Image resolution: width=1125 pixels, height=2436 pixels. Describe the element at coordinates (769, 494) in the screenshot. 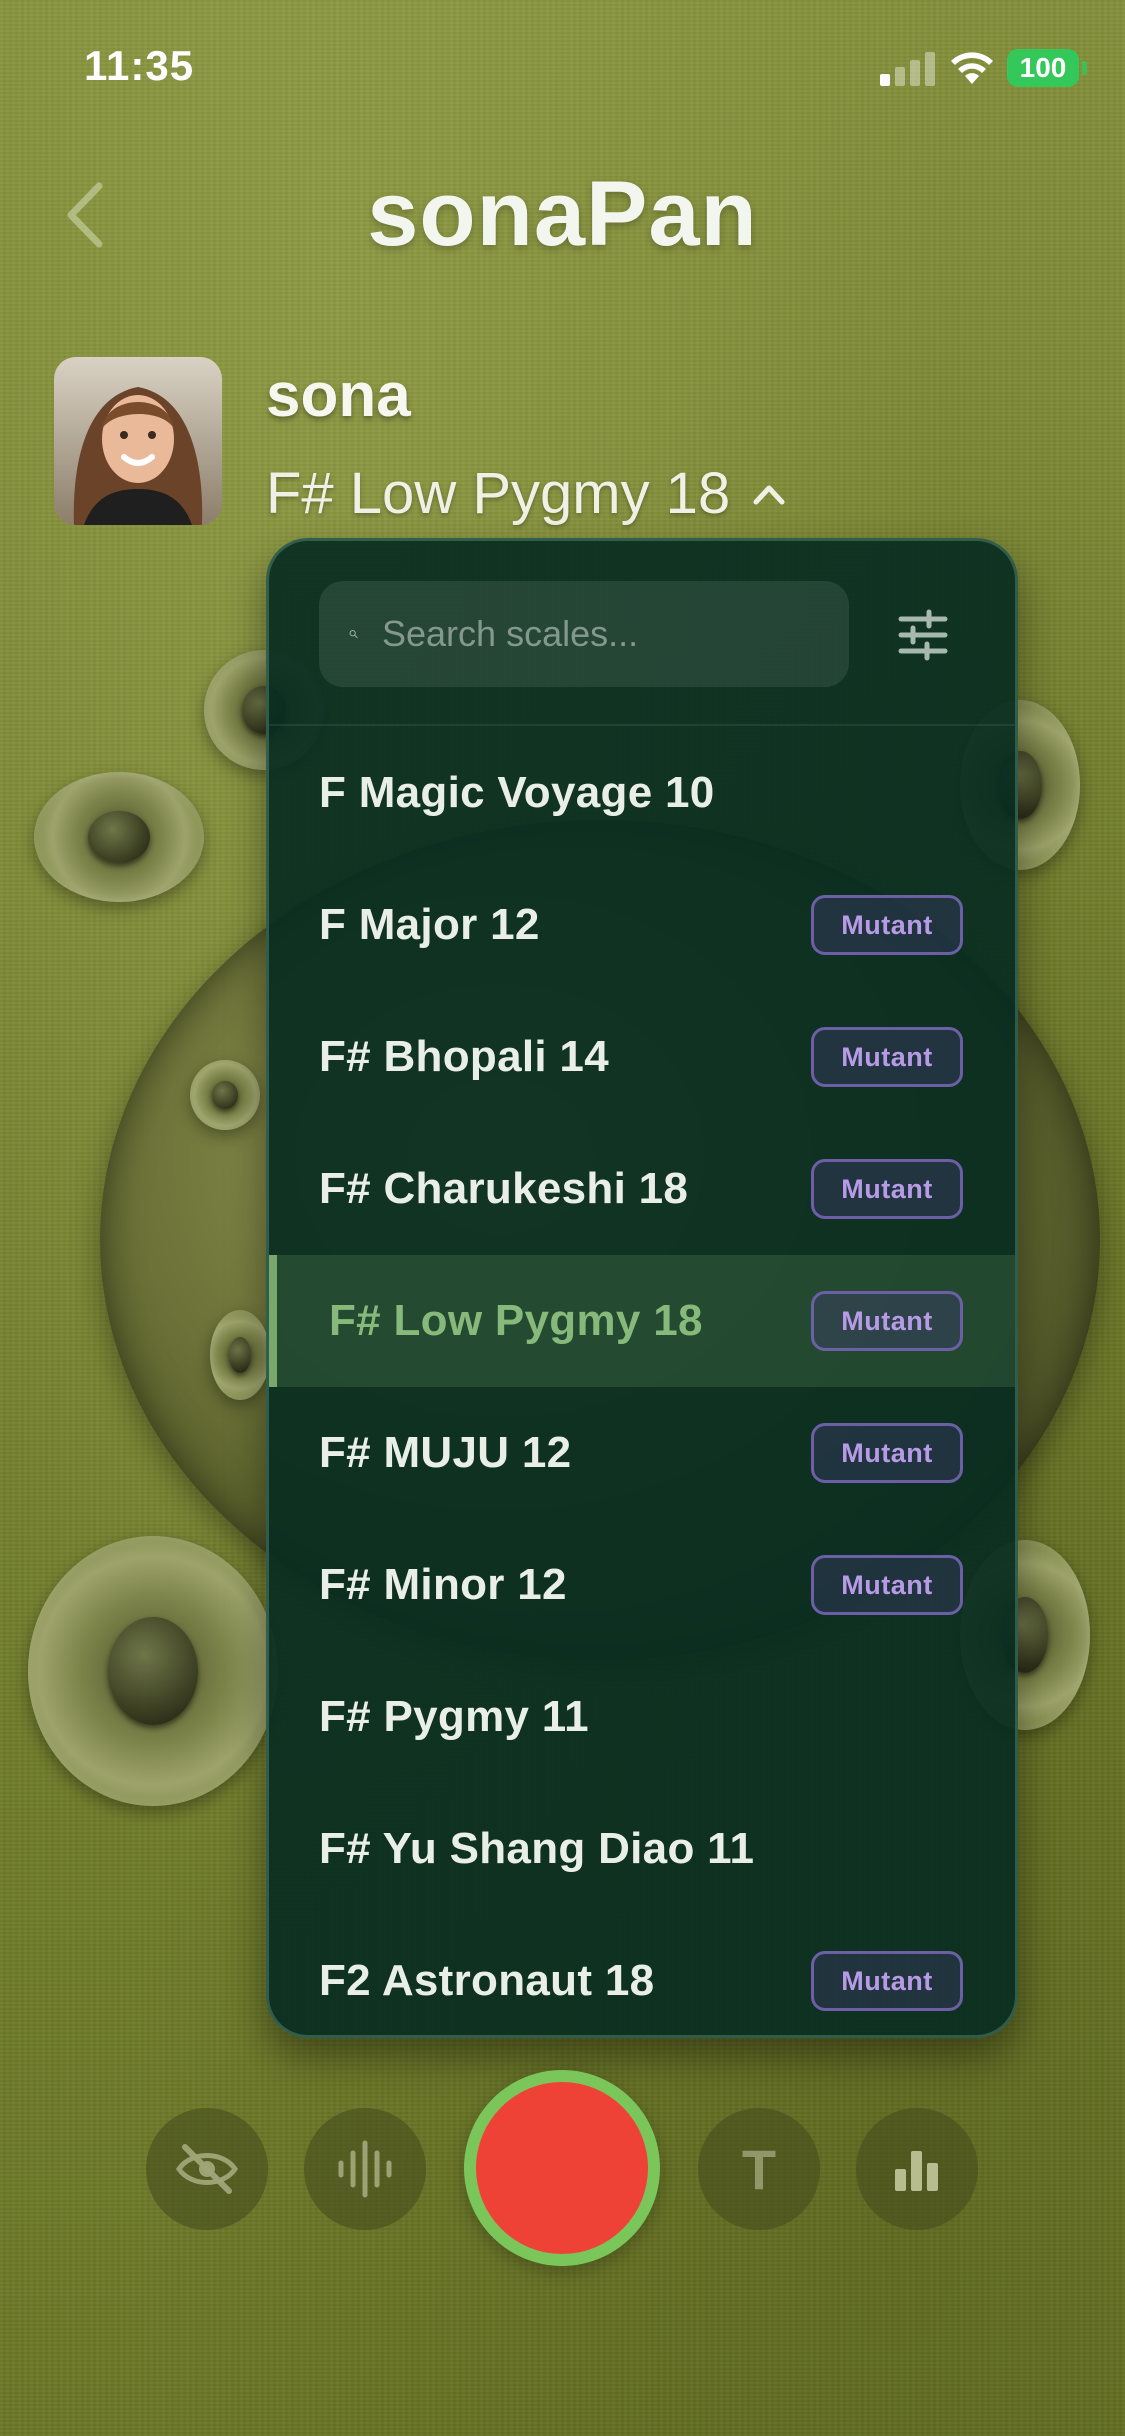

I see `chevron-up-icon` at that location.